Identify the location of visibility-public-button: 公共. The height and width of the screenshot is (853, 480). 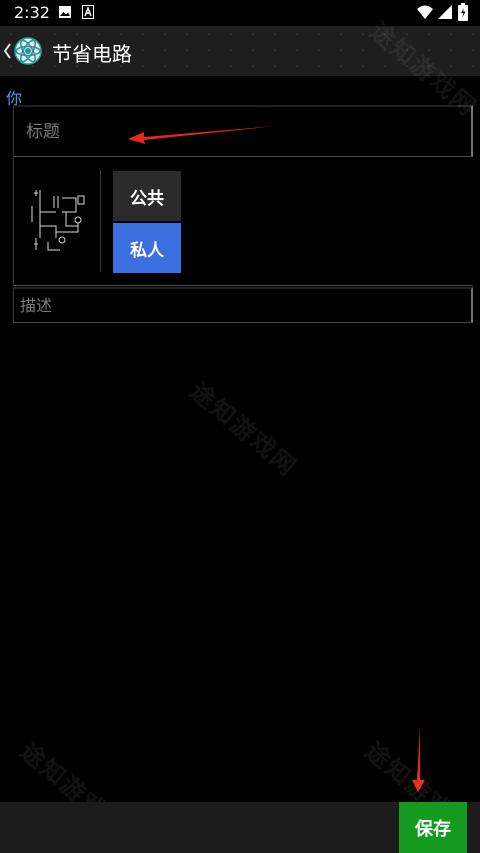
(147, 196).